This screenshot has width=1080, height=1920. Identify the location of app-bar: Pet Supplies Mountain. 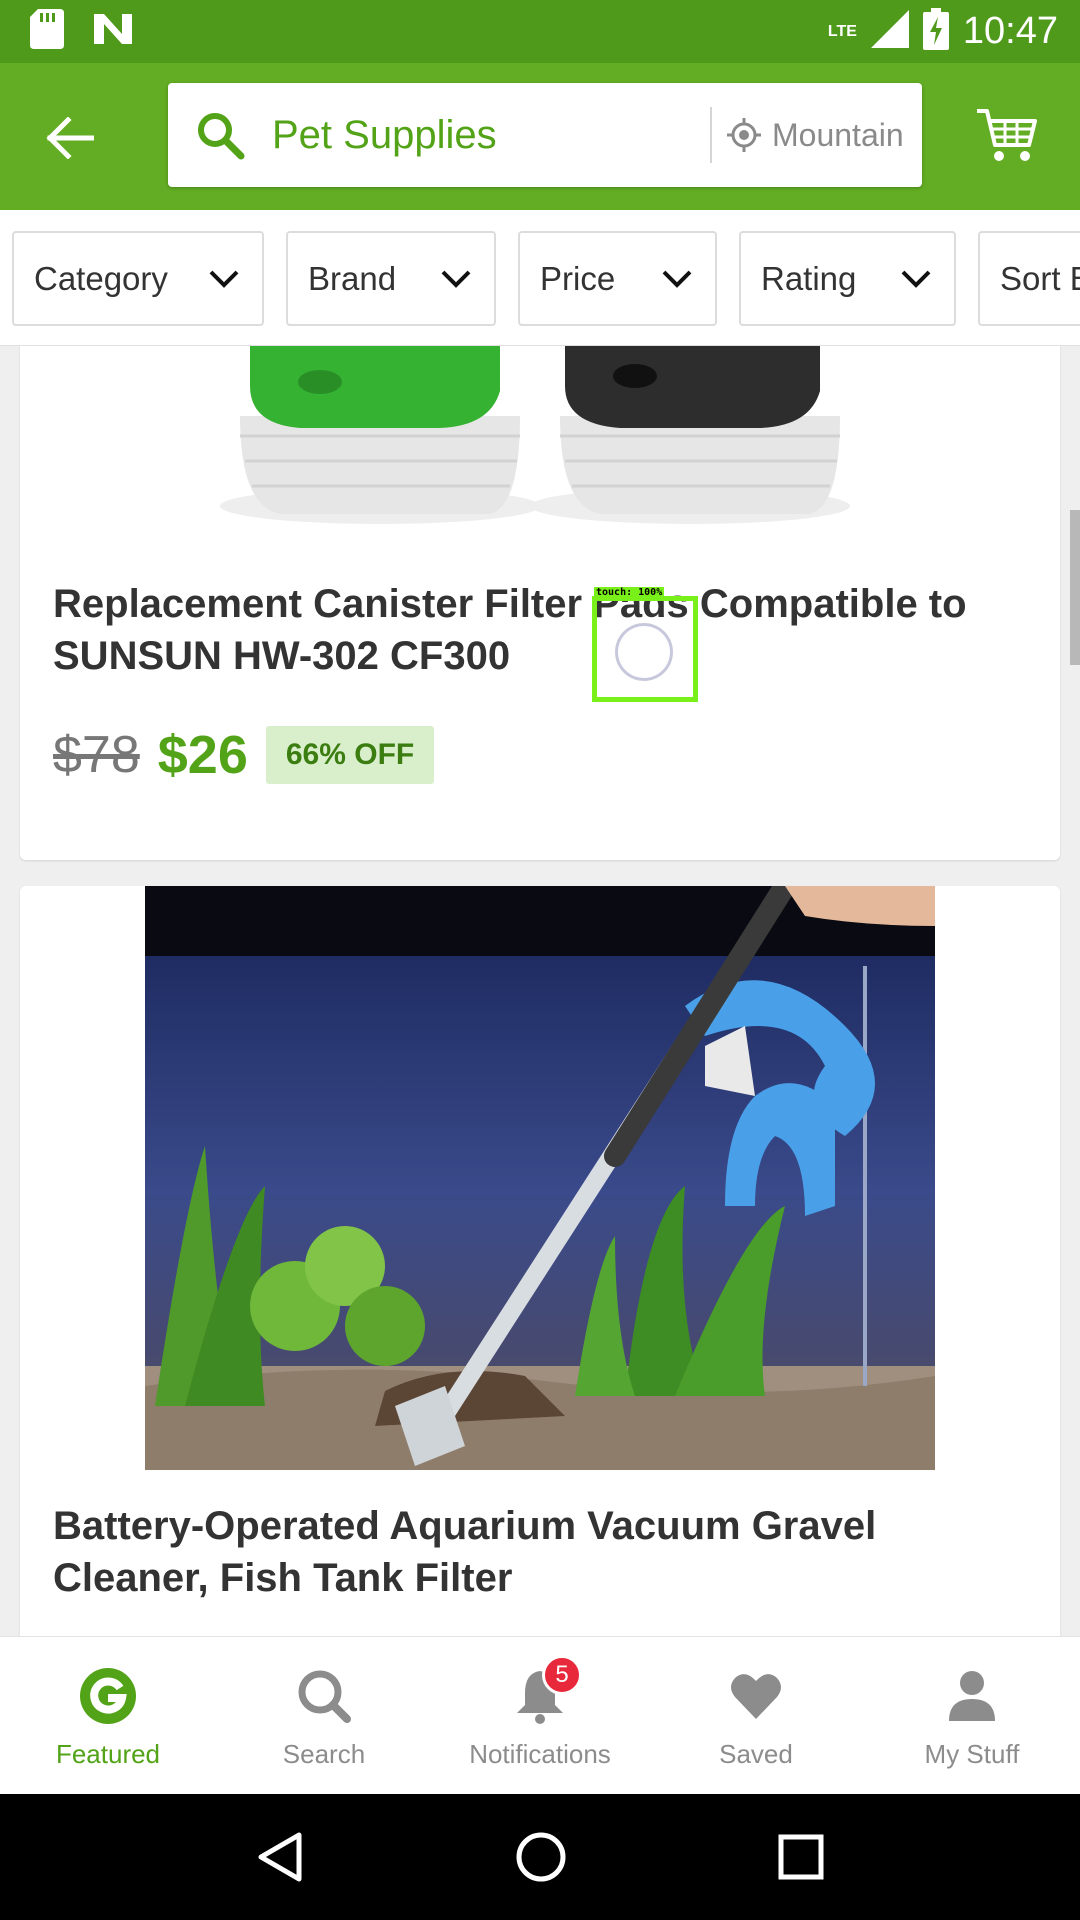
(540, 136).